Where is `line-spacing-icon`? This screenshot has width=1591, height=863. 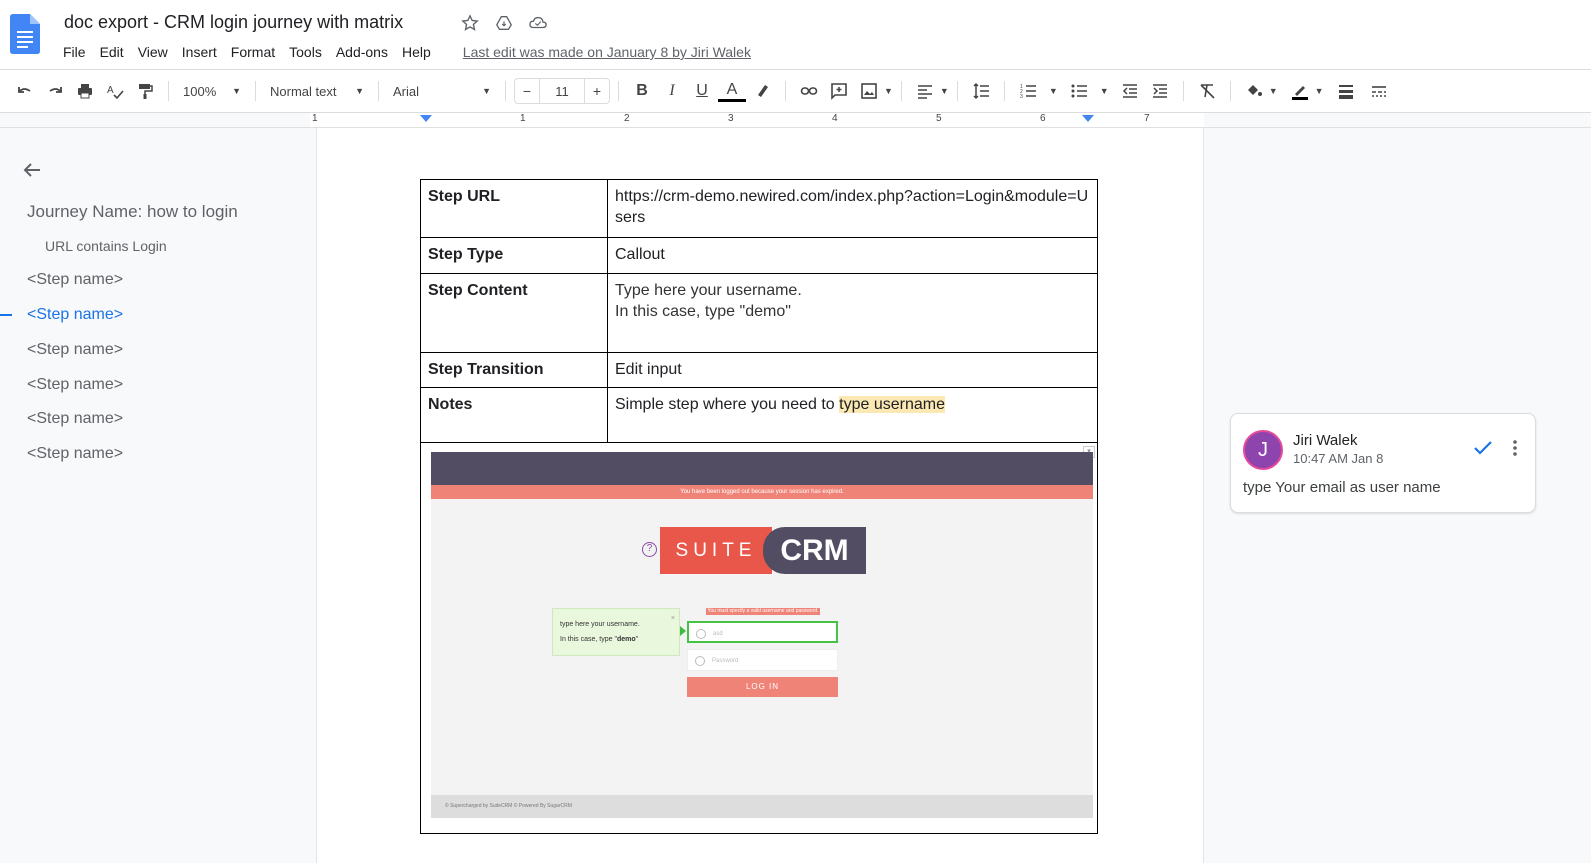 line-spacing-icon is located at coordinates (981, 91).